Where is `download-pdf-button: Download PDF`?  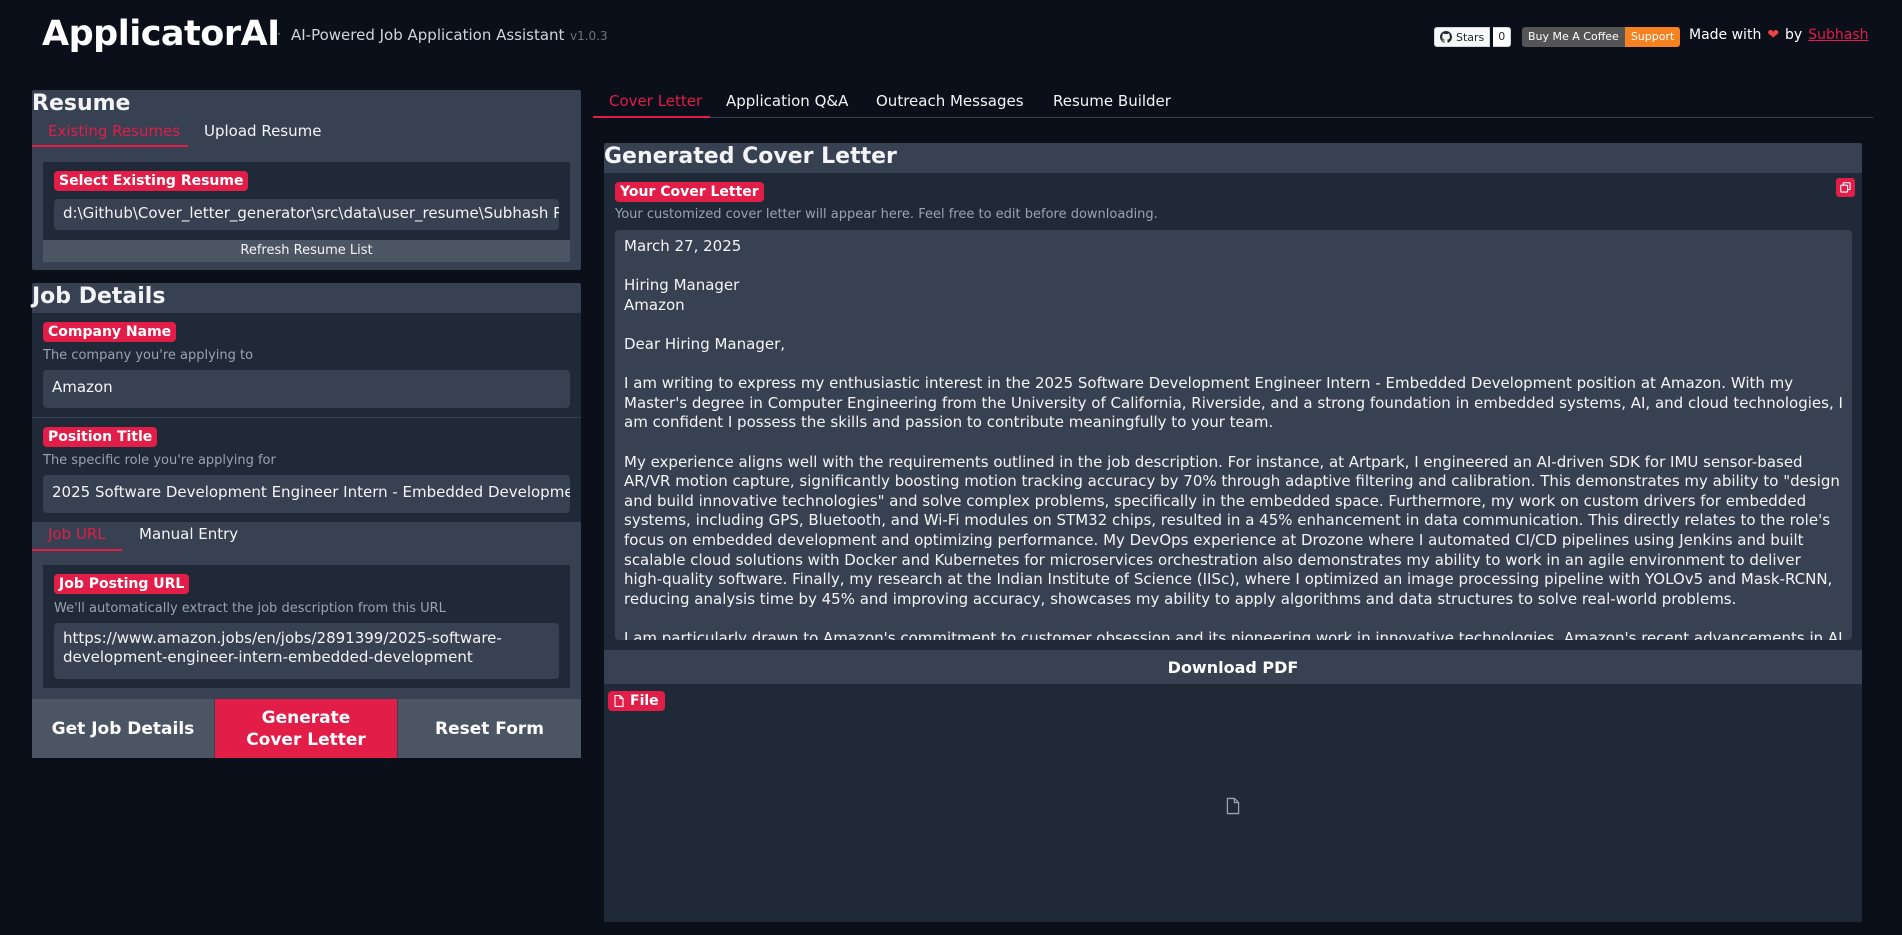 download-pdf-button: Download PDF is located at coordinates (1233, 667).